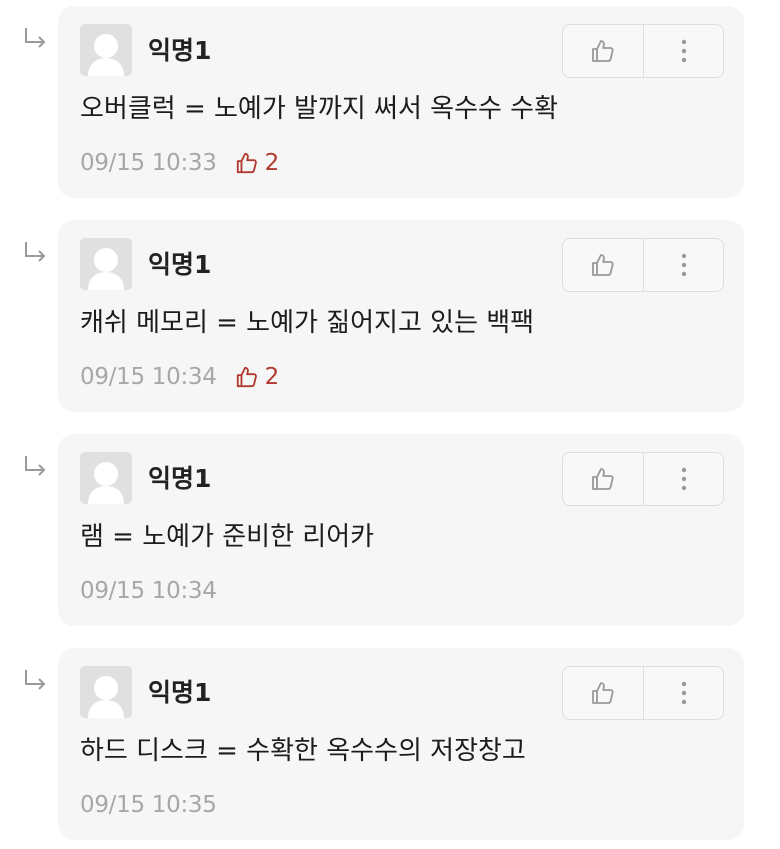 The width and height of the screenshot is (780, 849). Describe the element at coordinates (307, 323) in the screenshot. I see `comment-text: 캐쉬 메모리 = 노예가 짊어지고 있는 백팩` at that location.